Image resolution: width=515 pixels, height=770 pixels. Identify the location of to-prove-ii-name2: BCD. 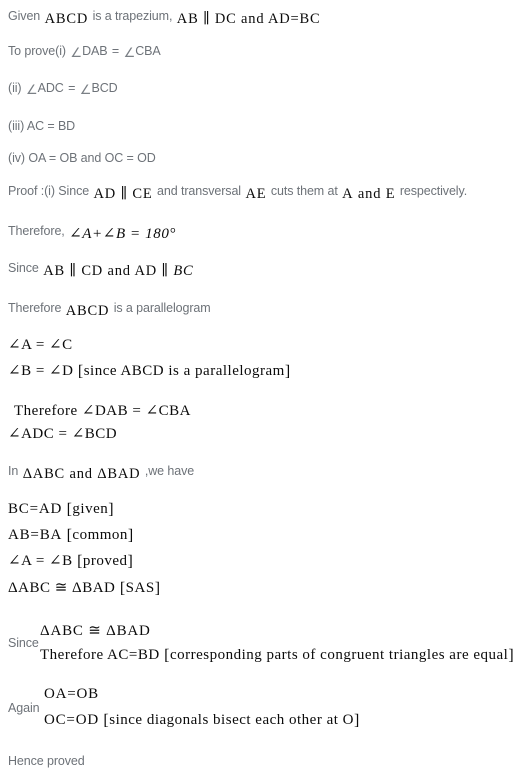
(104, 88).